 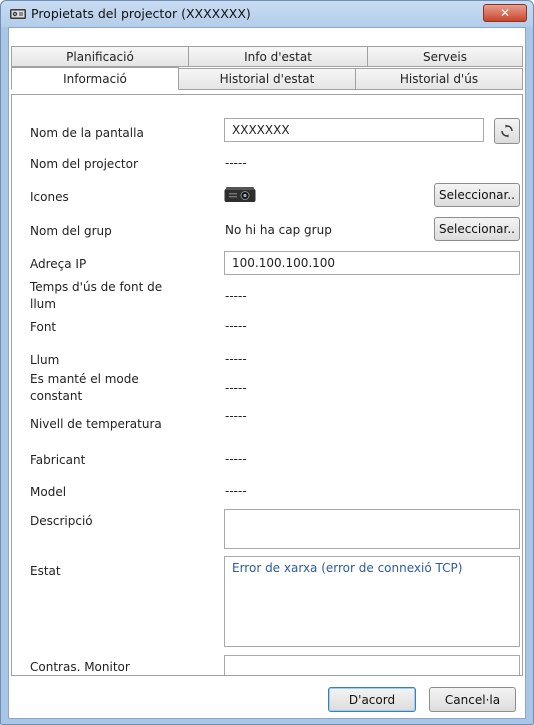 What do you see at coordinates (141, 13) in the screenshot?
I see `window-title: Propietats del projector (XXXXXXX)` at bounding box center [141, 13].